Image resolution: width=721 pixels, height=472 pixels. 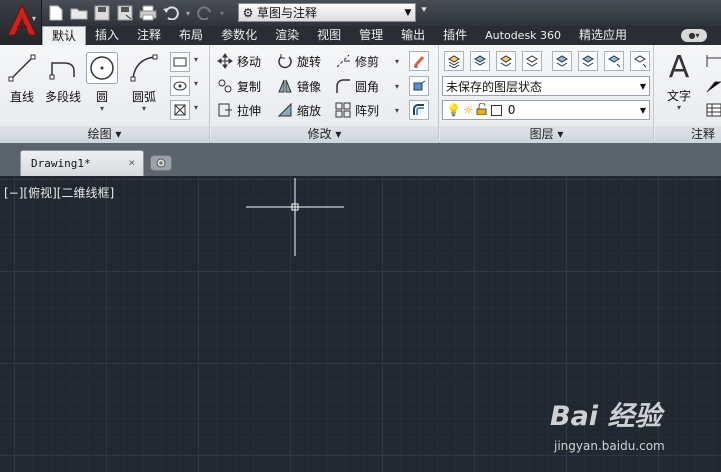 I want to click on save-as-icon, so click(x=125, y=13).